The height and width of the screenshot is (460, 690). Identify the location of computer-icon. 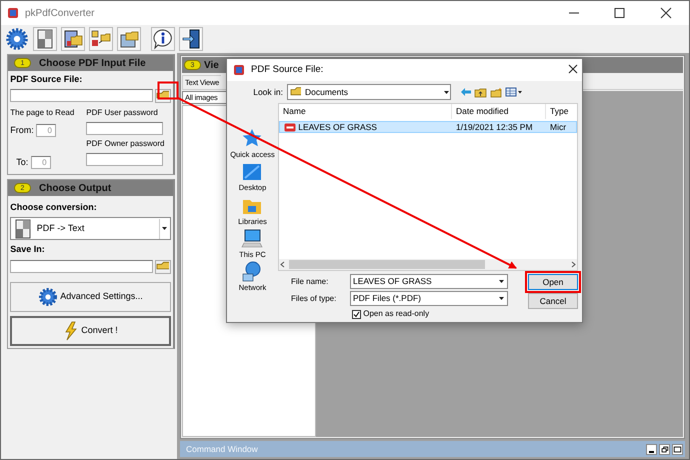
(252, 237).